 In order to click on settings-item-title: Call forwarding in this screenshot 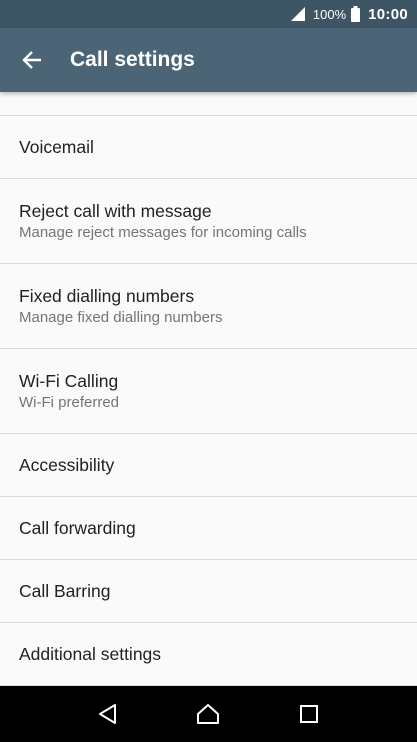, I will do `click(77, 528)`.